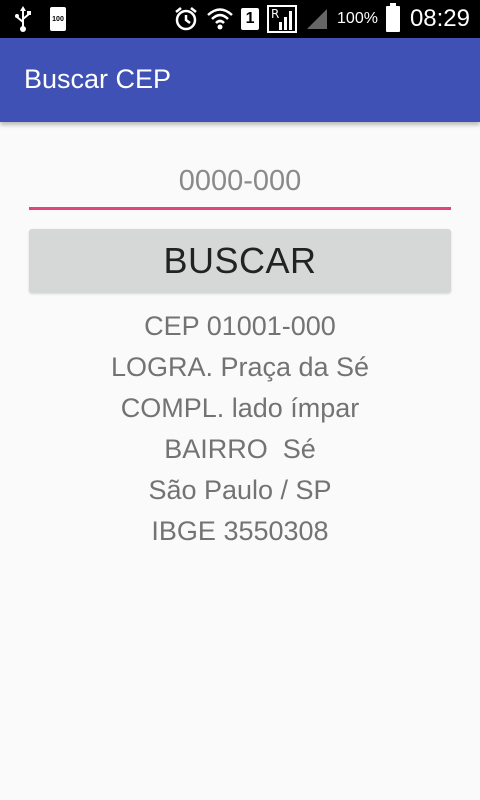 The height and width of the screenshot is (800, 480). I want to click on search-button: BUSCAR, so click(240, 261).